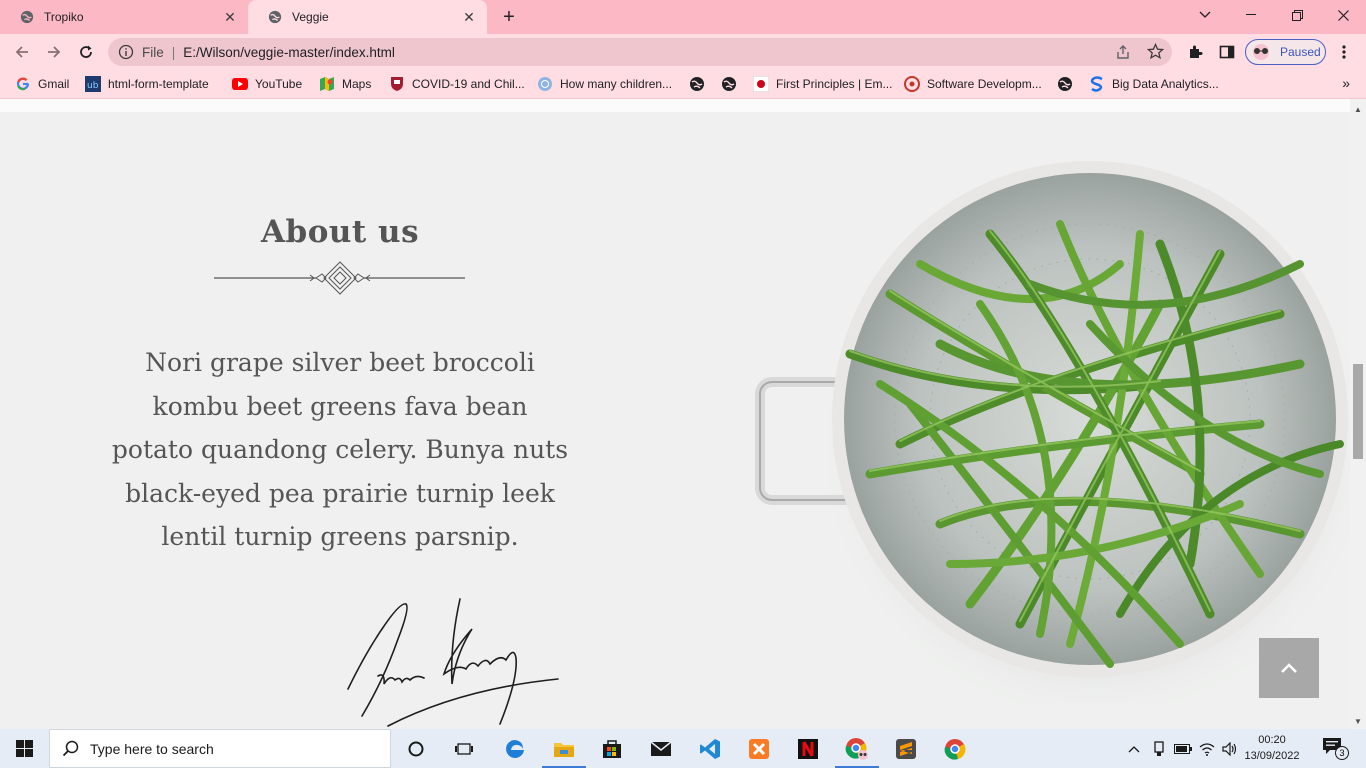  I want to click on show-hidden-icons-button, so click(1134, 748).